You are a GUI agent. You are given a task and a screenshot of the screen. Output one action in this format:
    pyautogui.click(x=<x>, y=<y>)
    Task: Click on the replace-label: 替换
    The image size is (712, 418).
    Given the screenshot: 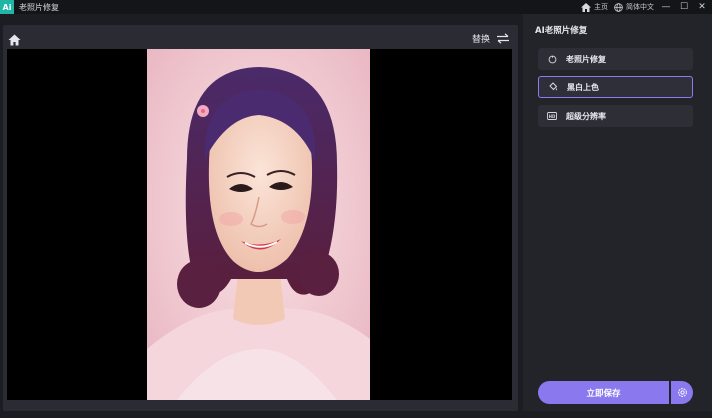 What is the action you would take?
    pyautogui.click(x=480, y=39)
    